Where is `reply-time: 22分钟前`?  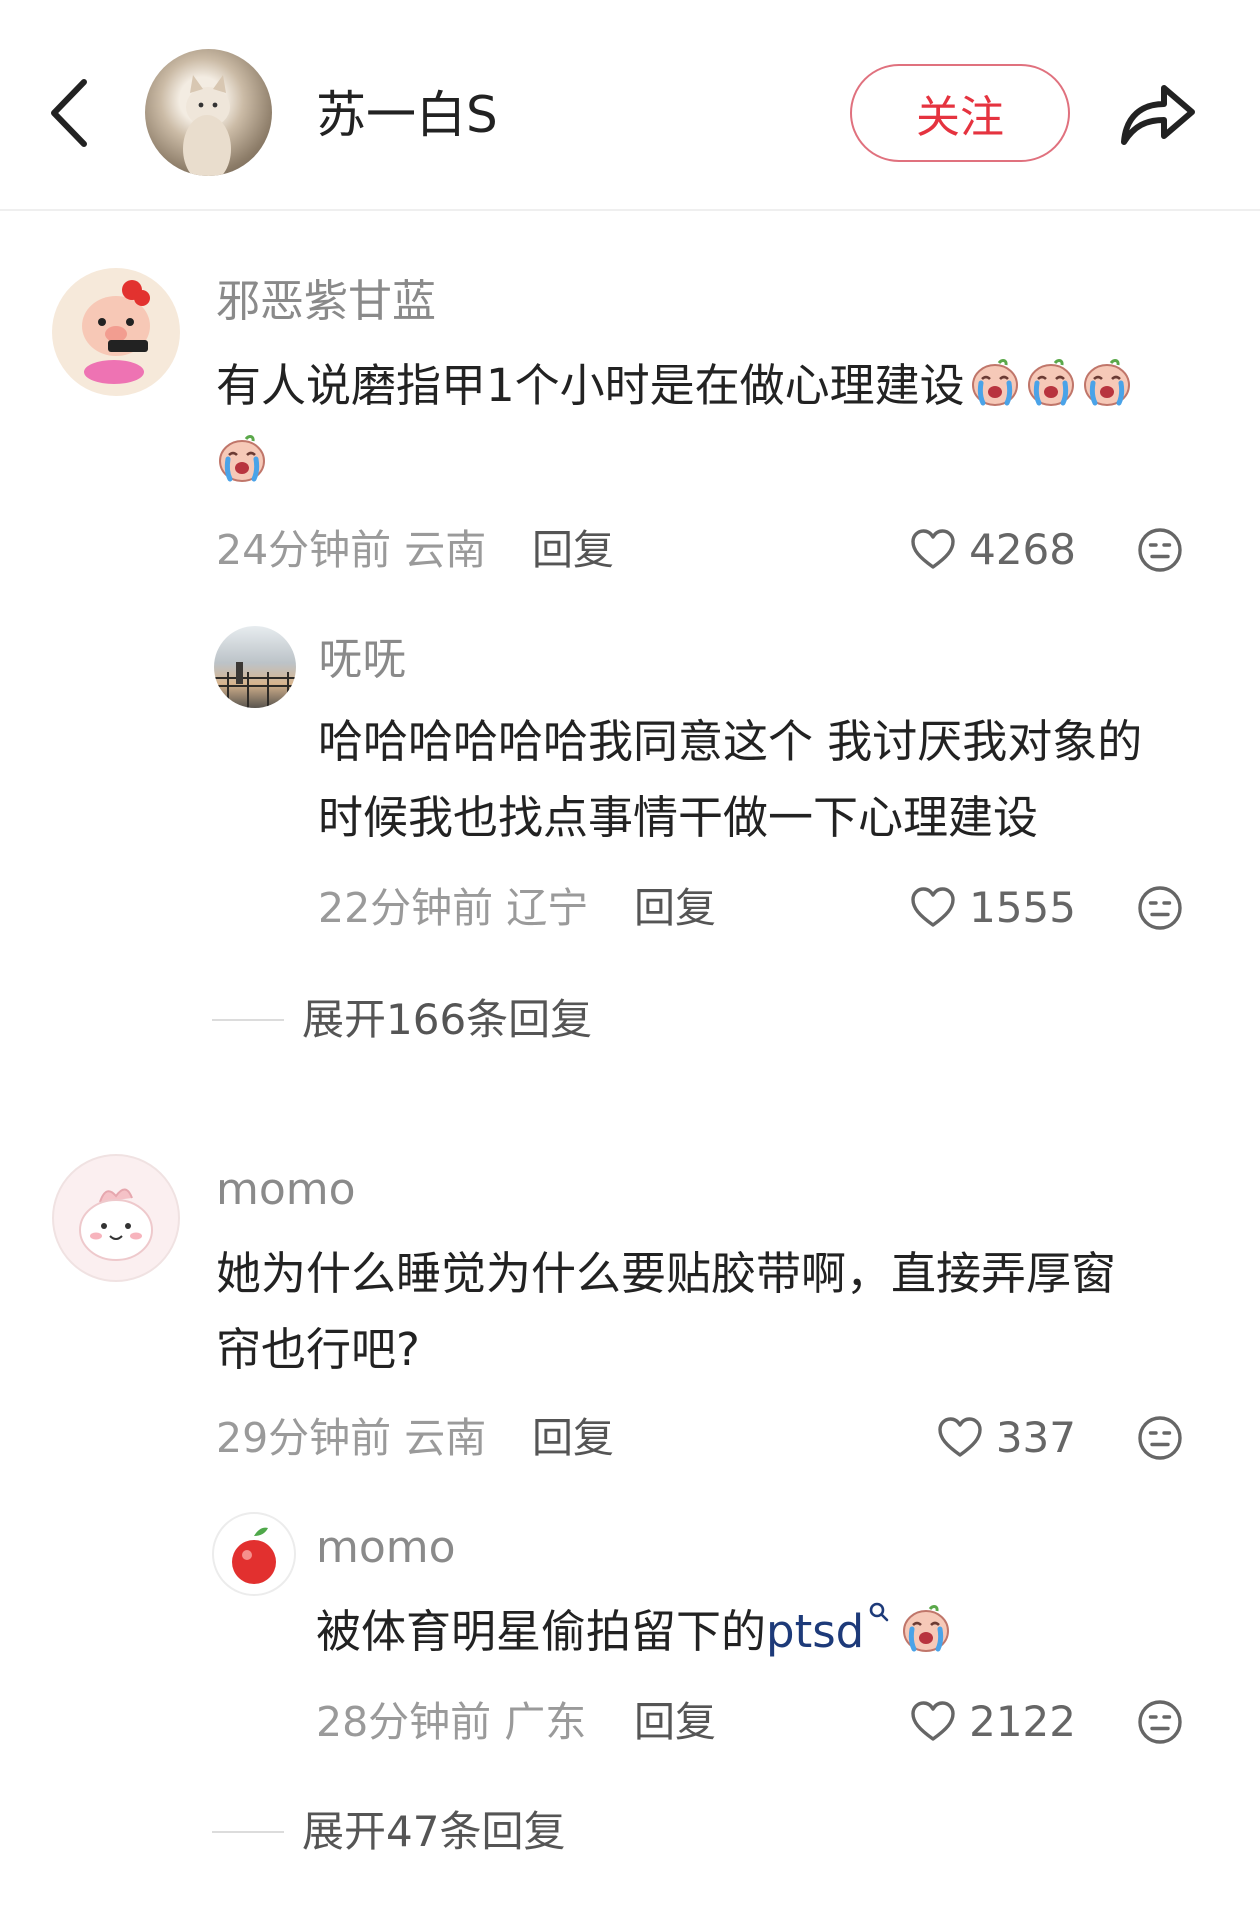
reply-time: 22分钟前 is located at coordinates (406, 908).